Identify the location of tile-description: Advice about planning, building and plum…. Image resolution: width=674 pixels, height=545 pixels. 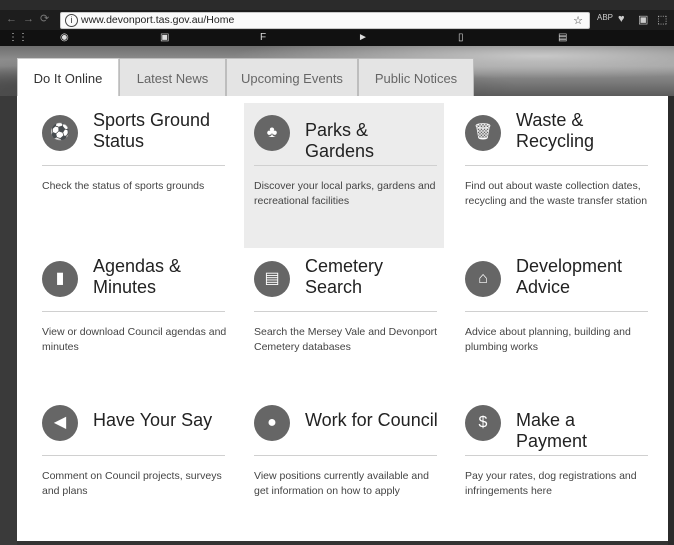
(548, 339).